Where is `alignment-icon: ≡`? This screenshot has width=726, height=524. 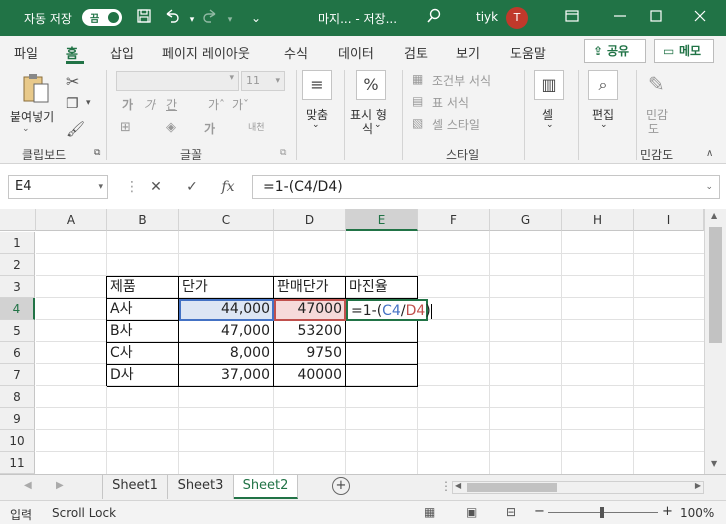 alignment-icon: ≡ is located at coordinates (317, 85).